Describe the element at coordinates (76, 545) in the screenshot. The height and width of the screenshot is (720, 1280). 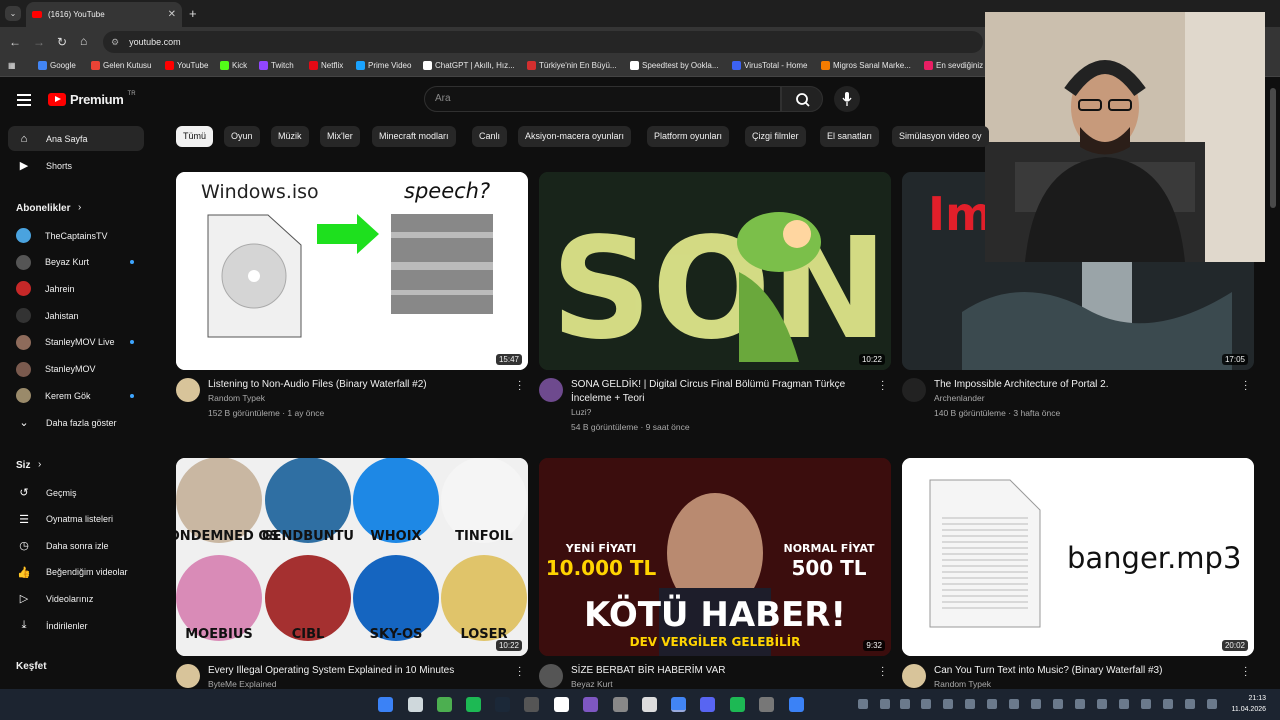
I see `sidebar-item: ◷ Daha sonra izle` at that location.